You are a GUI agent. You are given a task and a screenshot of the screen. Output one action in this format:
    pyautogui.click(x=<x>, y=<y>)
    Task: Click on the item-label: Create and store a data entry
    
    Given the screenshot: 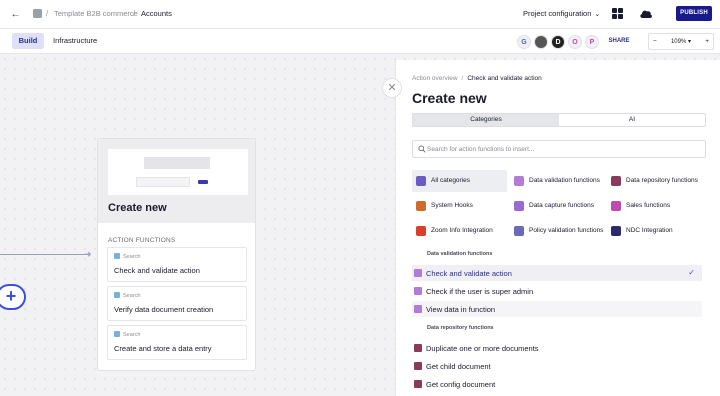 What is the action you would take?
    pyautogui.click(x=163, y=348)
    